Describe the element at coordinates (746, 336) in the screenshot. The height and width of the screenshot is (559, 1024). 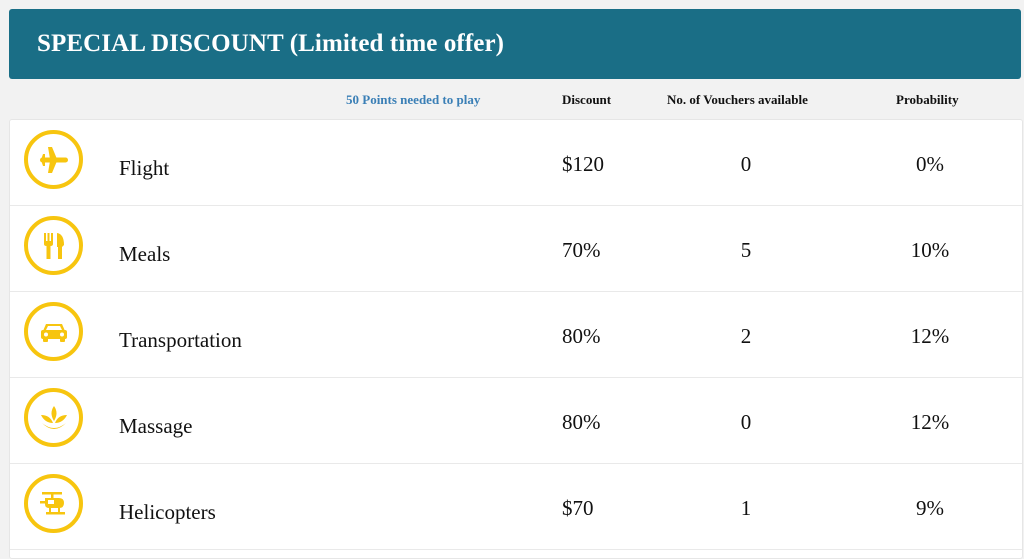
I see `item-vouchers: 2` at that location.